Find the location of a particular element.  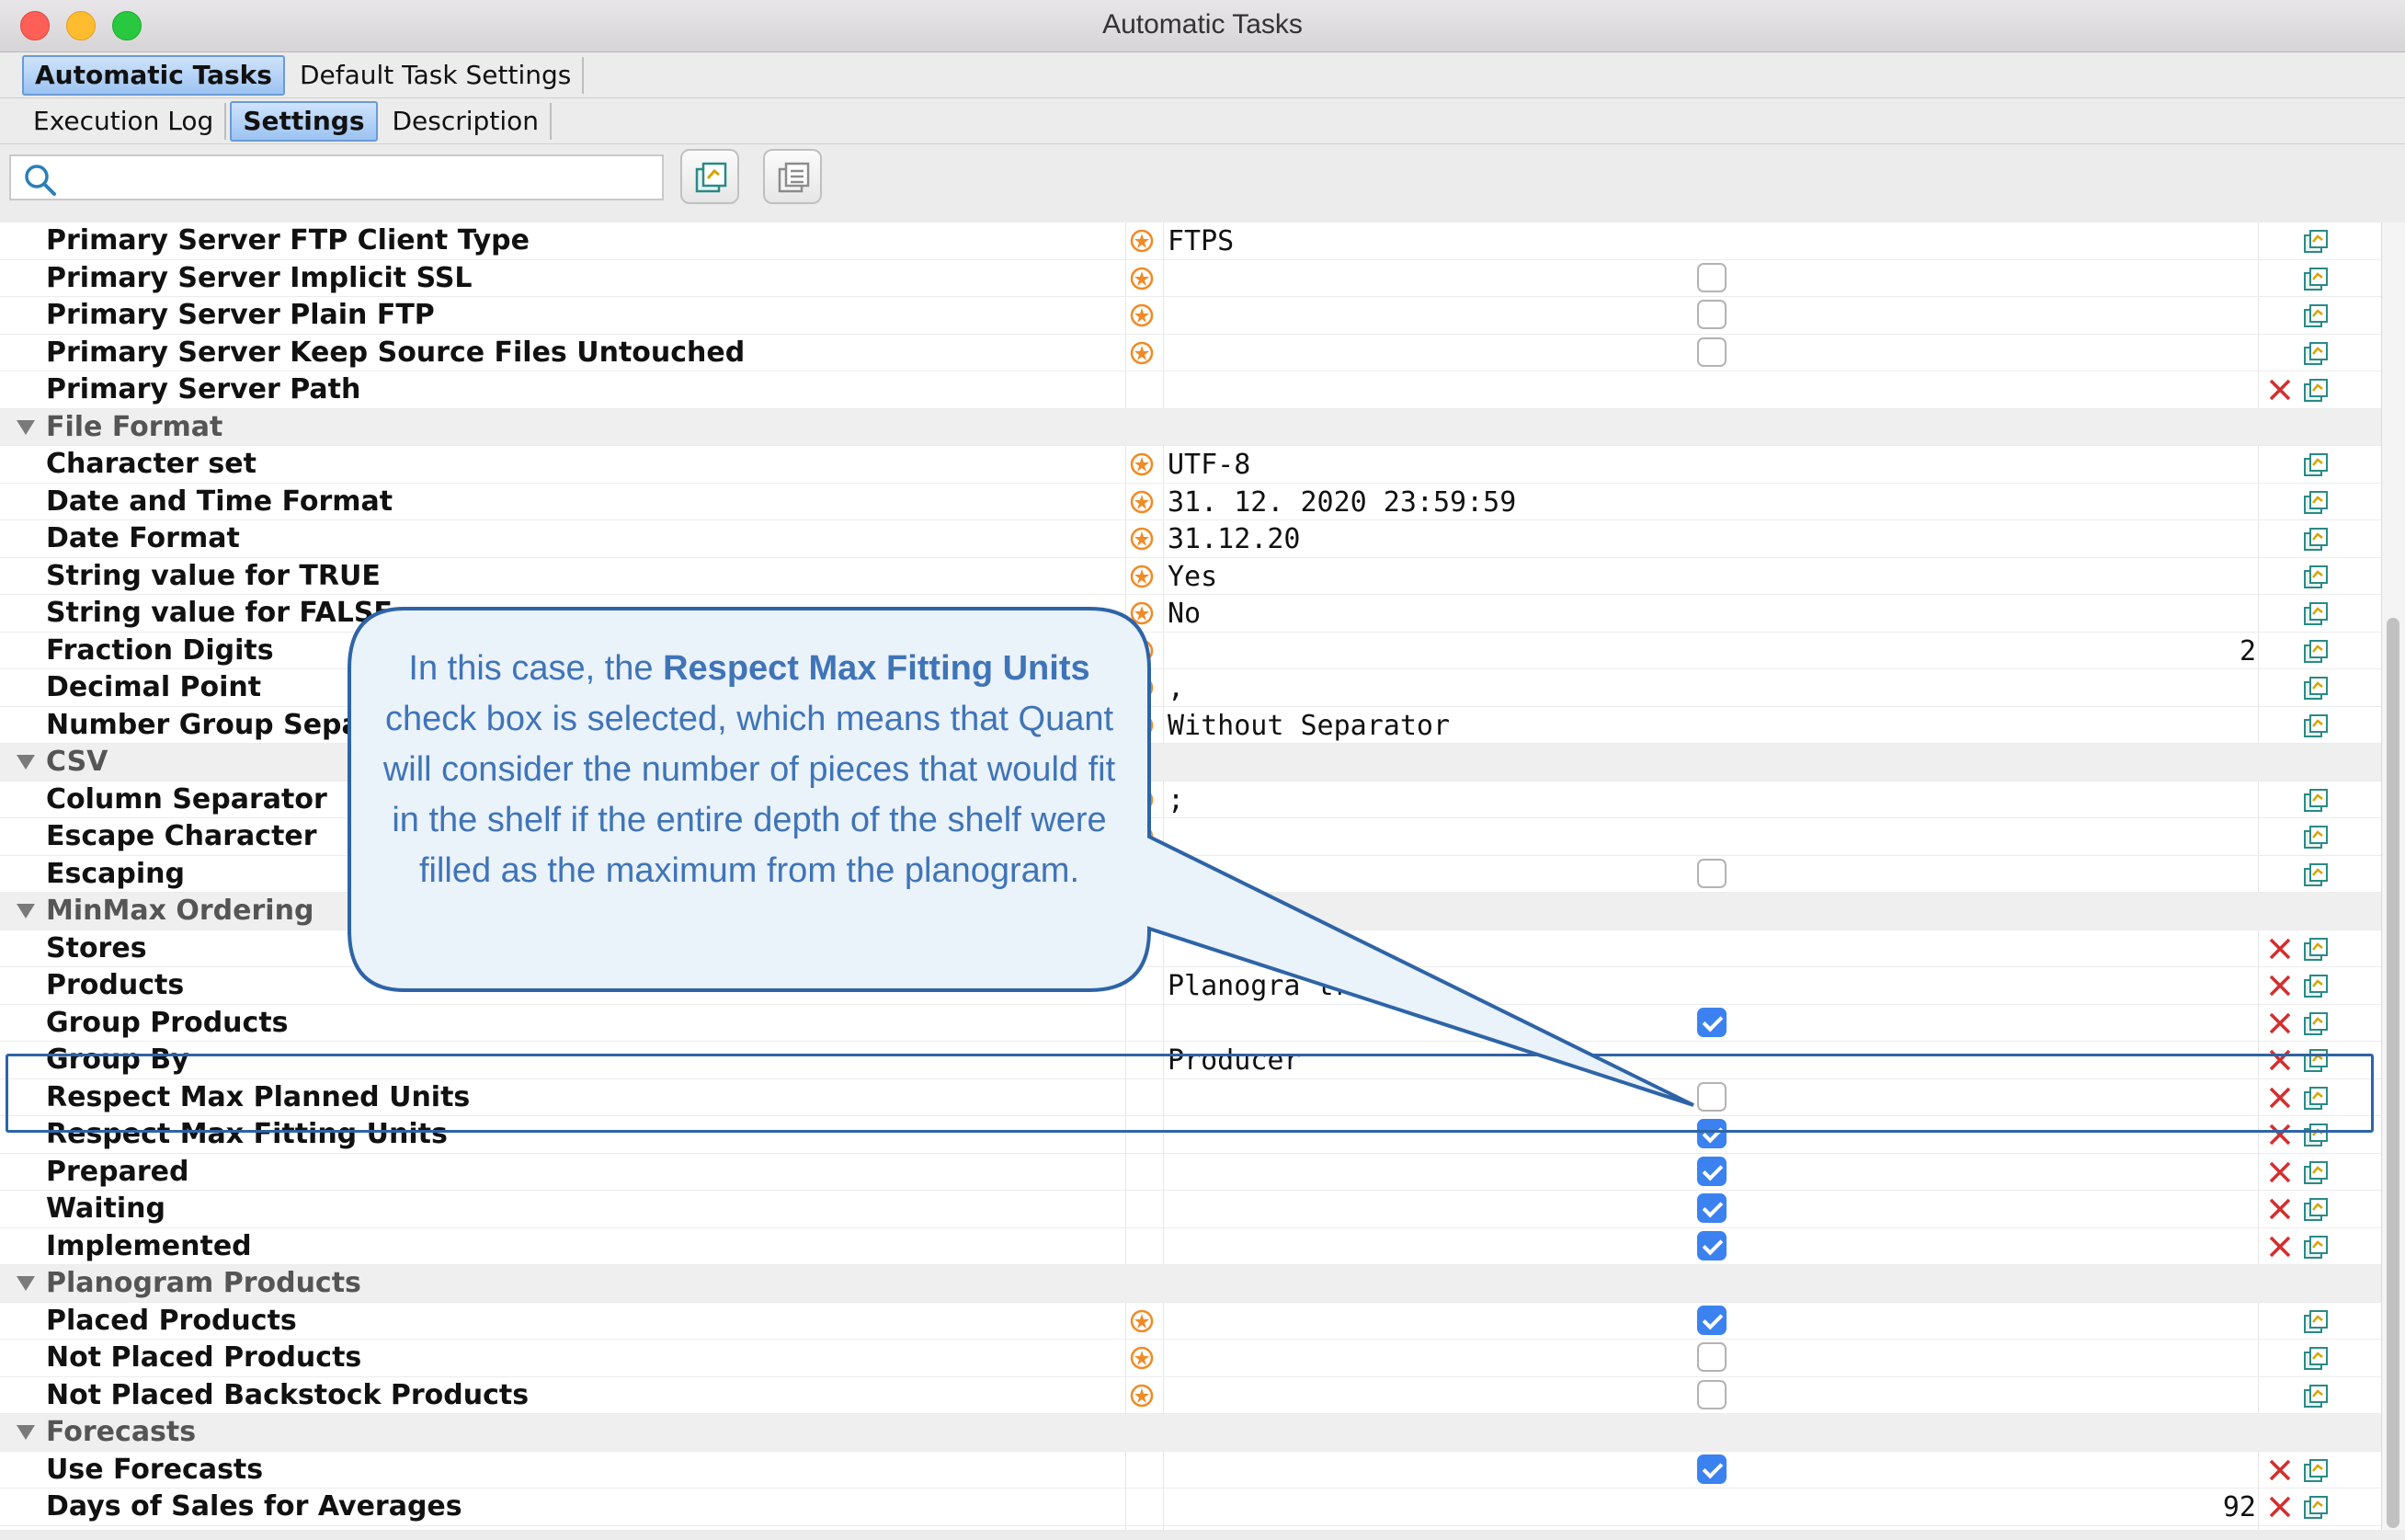

callout-text-bold: Respect Max Fitting Units is located at coordinates (877, 668).